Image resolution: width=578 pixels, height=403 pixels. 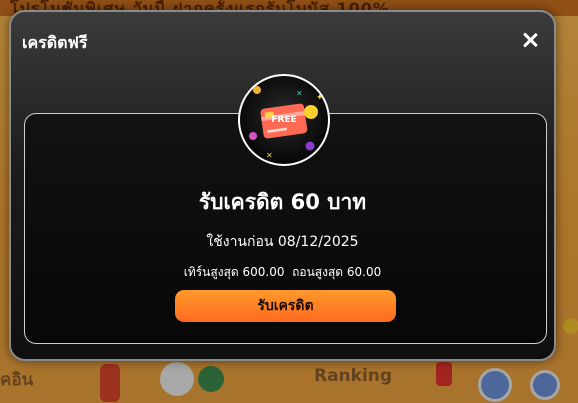 I want to click on claim-credit-button: รับเครดิต, so click(x=285, y=306).